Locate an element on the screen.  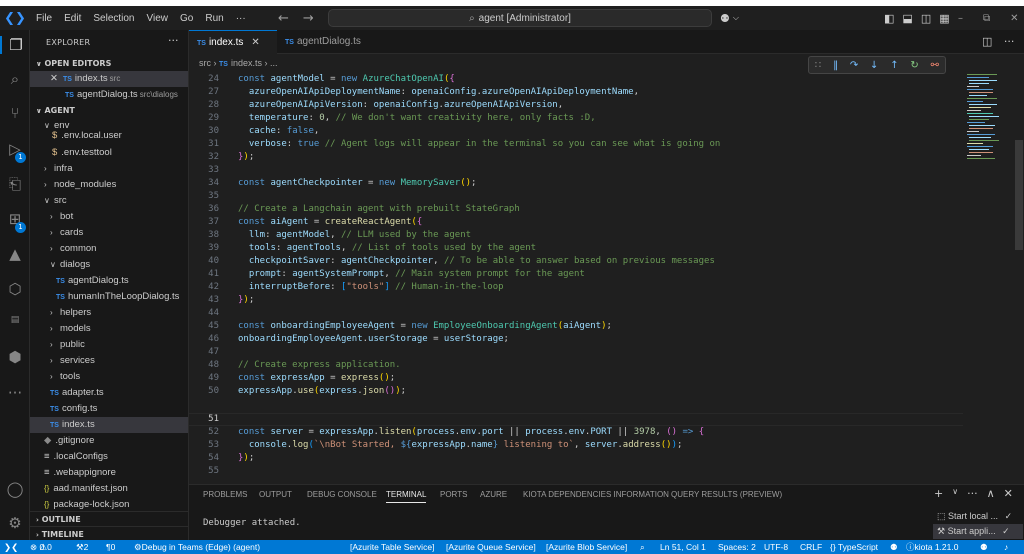
menu-edit: Edit is located at coordinates (72, 18).